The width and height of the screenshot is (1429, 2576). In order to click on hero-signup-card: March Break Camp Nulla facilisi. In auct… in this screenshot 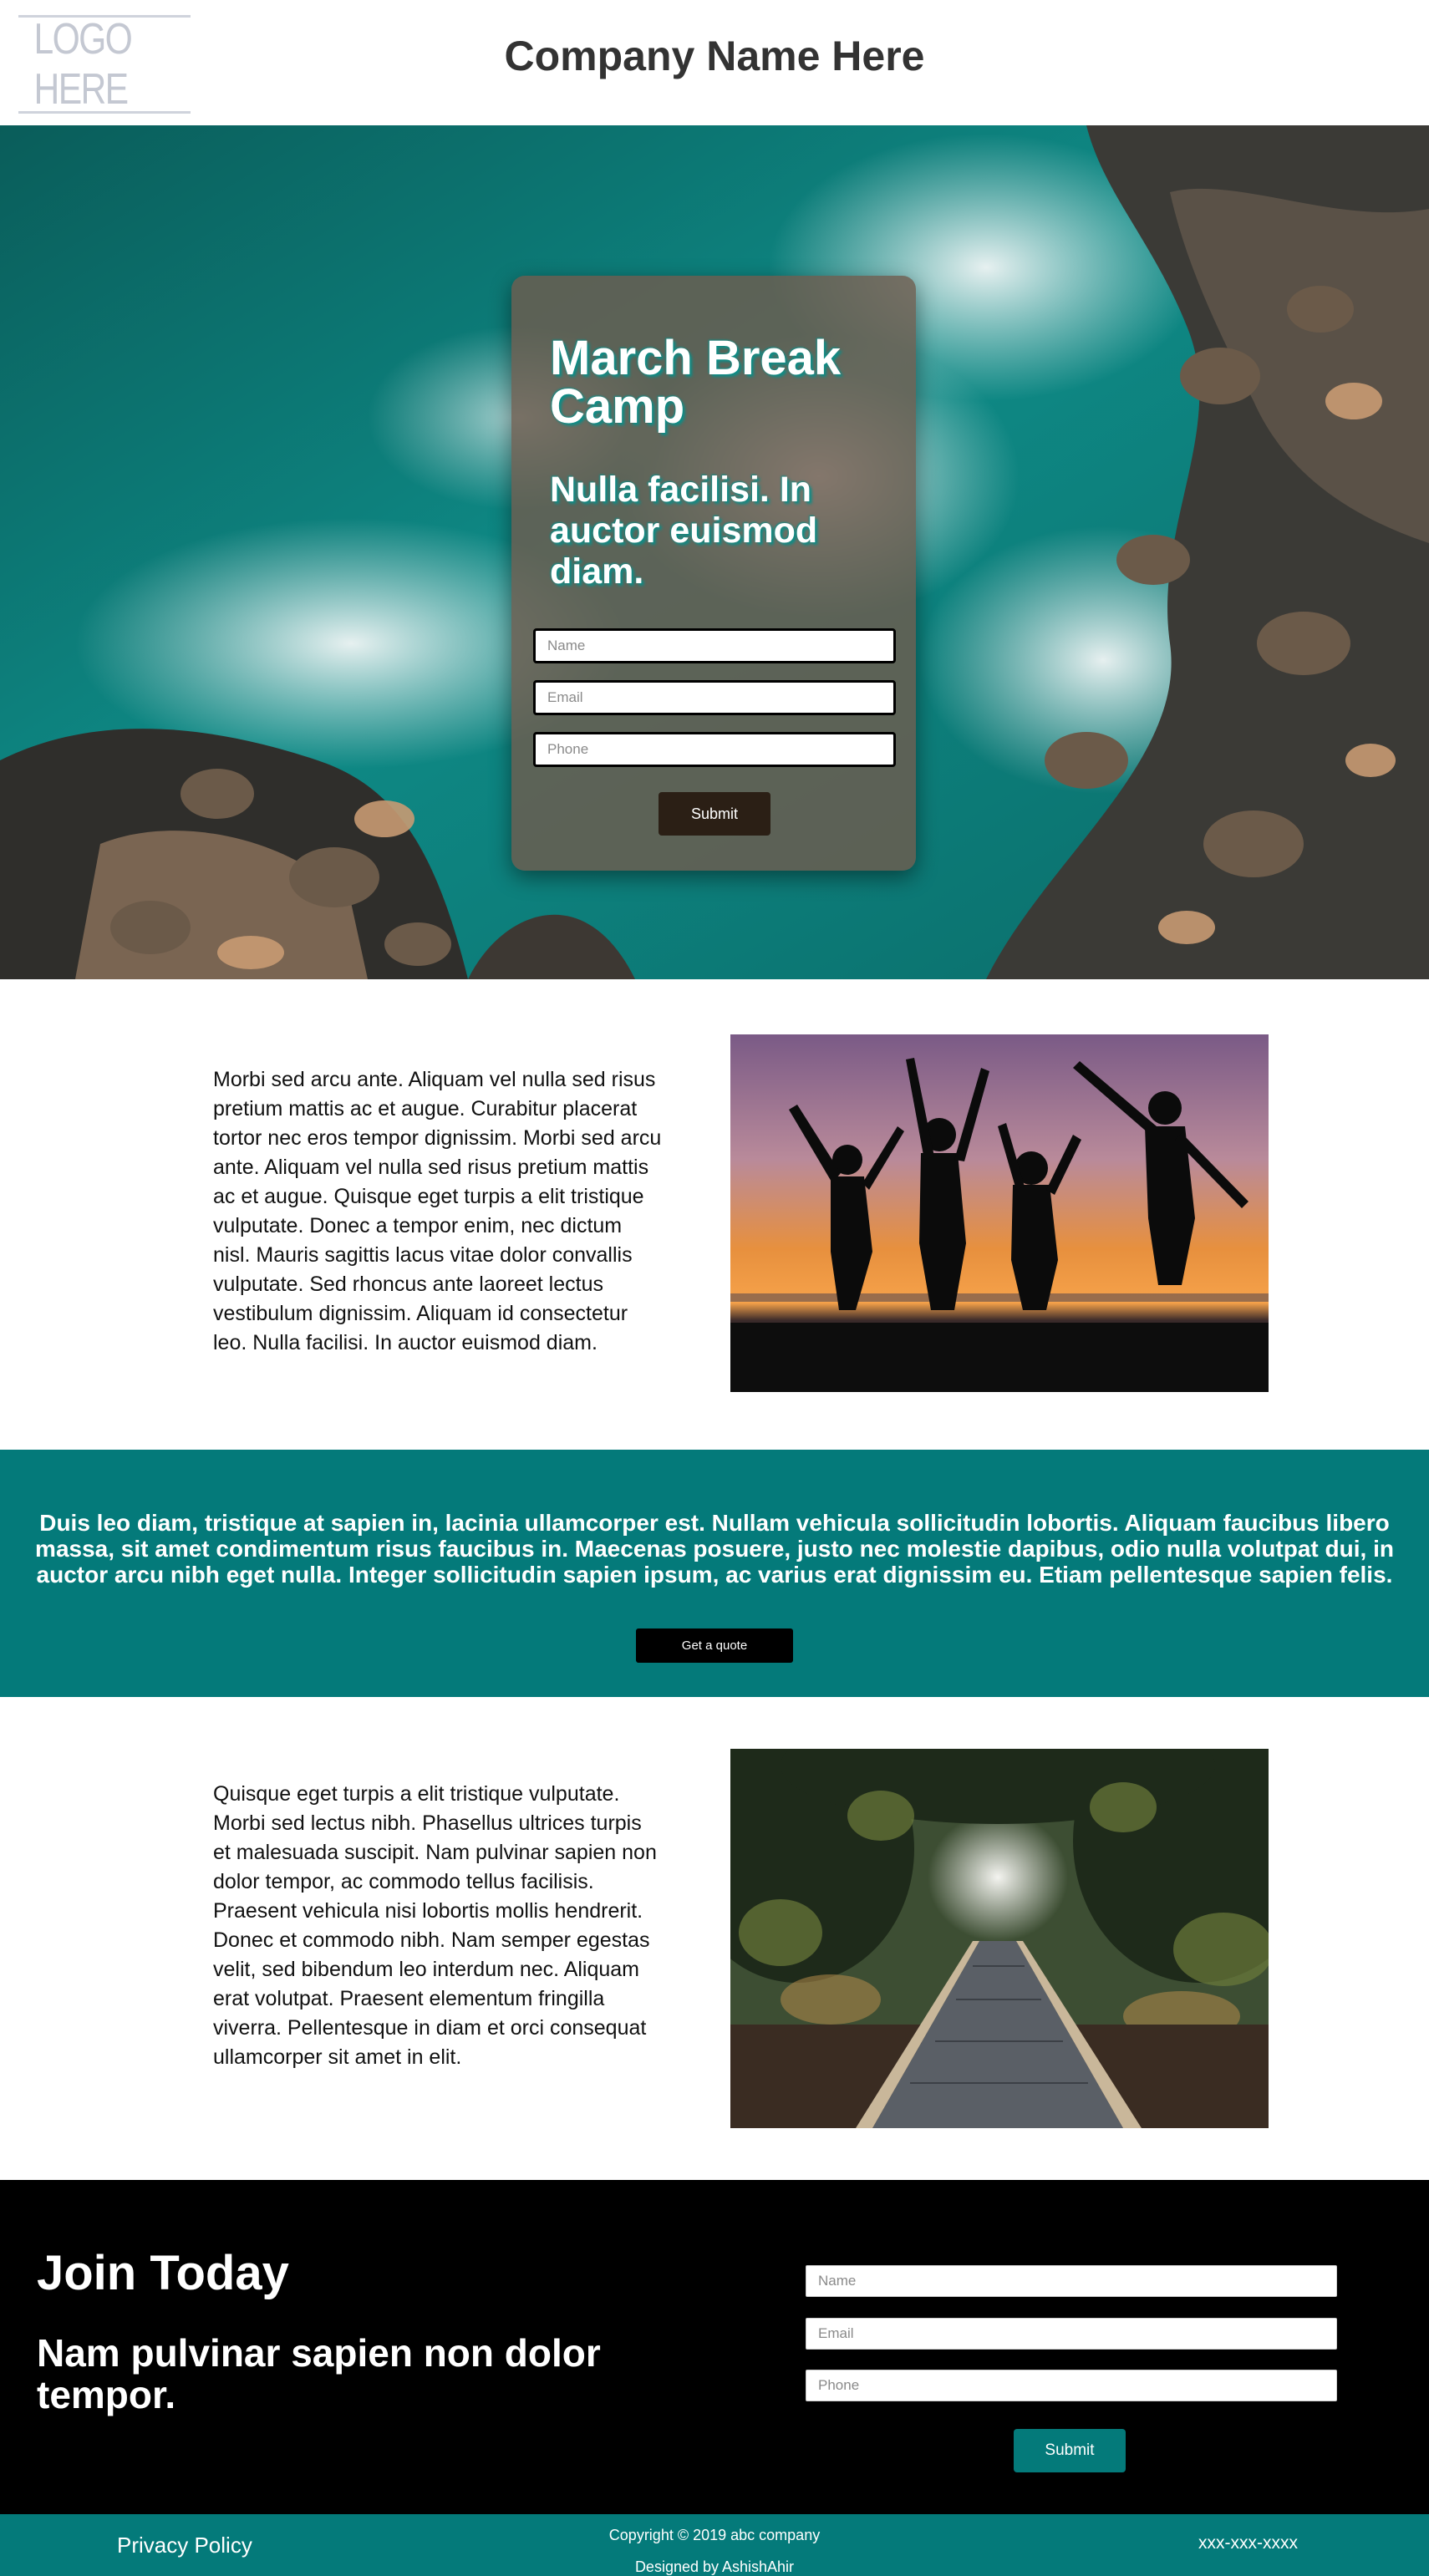, I will do `click(713, 573)`.